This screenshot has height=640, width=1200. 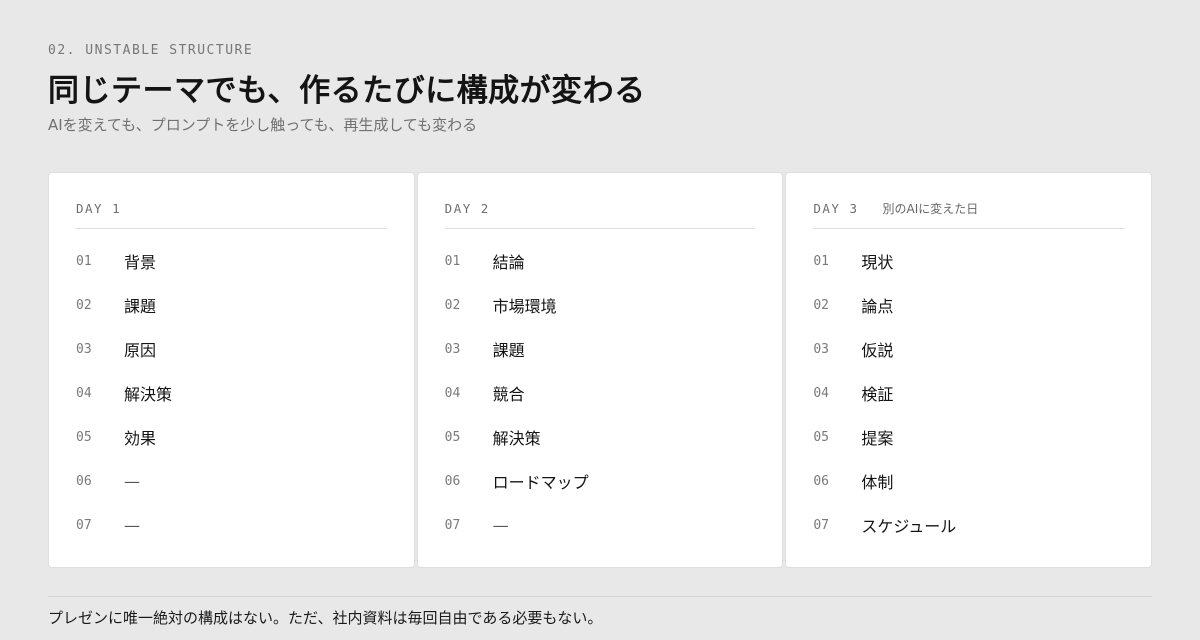 What do you see at coordinates (877, 438) in the screenshot?
I see `item-text: 提案` at bounding box center [877, 438].